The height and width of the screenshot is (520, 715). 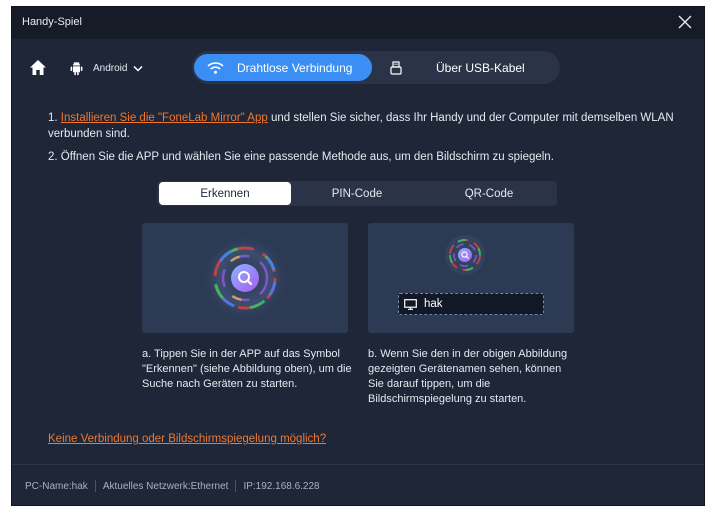 What do you see at coordinates (480, 67) in the screenshot?
I see `tab-usb-label: Über USB-Kabel` at bounding box center [480, 67].